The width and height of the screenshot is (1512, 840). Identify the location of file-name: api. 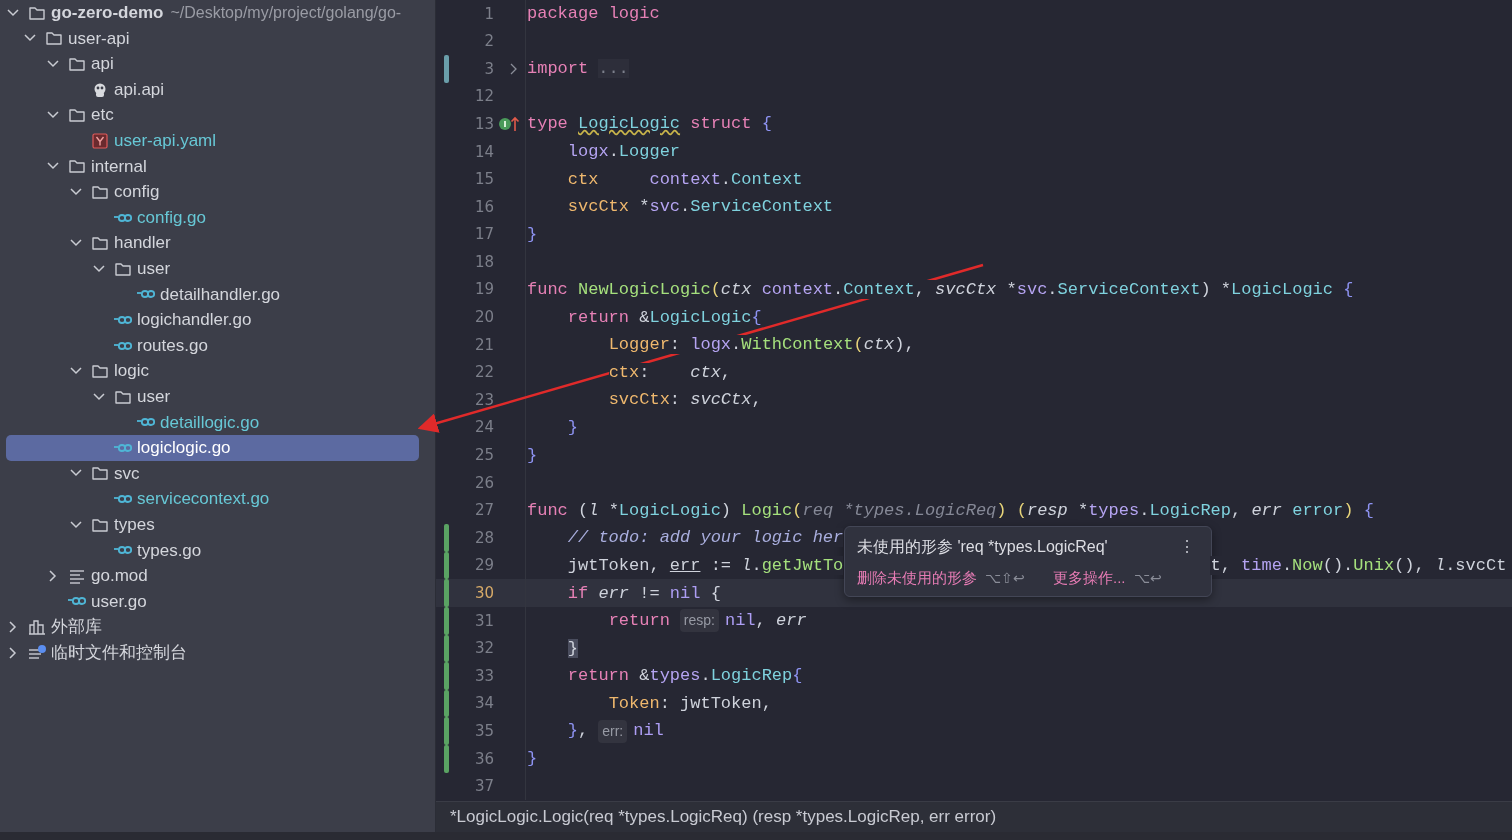
(102, 64).